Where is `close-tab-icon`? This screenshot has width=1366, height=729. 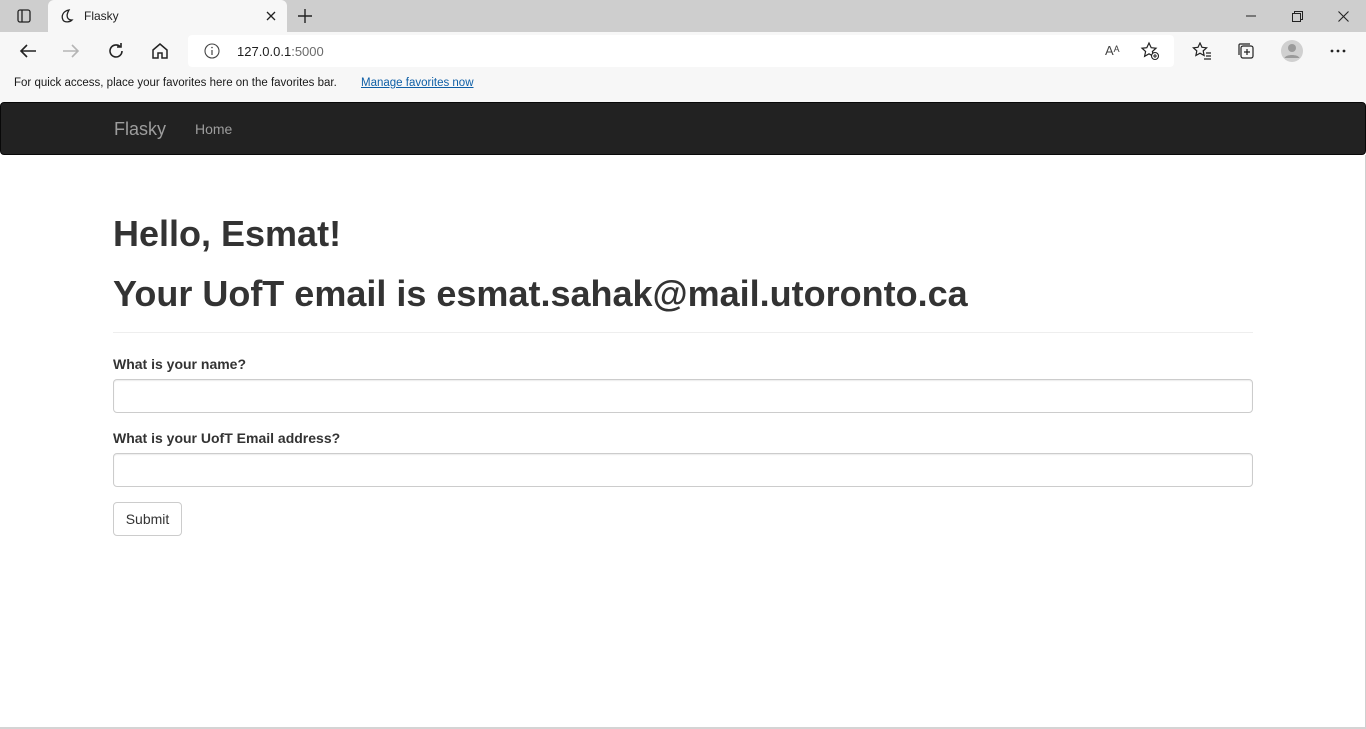
close-tab-icon is located at coordinates (271, 16).